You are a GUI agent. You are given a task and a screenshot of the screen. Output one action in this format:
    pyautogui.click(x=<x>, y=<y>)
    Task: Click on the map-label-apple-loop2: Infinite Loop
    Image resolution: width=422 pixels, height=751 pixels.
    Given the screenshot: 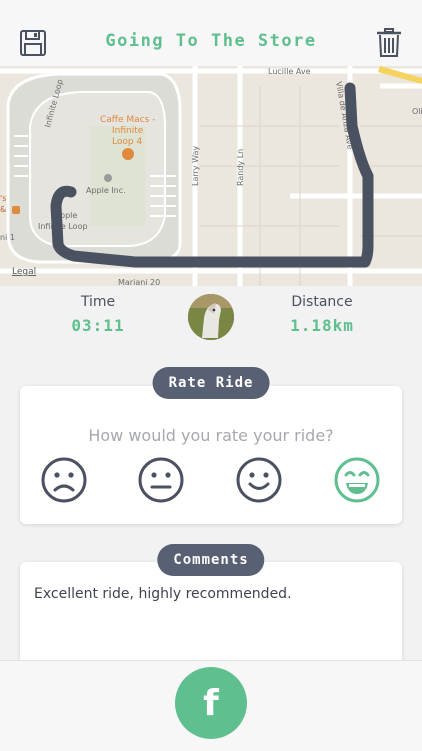 What is the action you would take?
    pyautogui.click(x=63, y=226)
    